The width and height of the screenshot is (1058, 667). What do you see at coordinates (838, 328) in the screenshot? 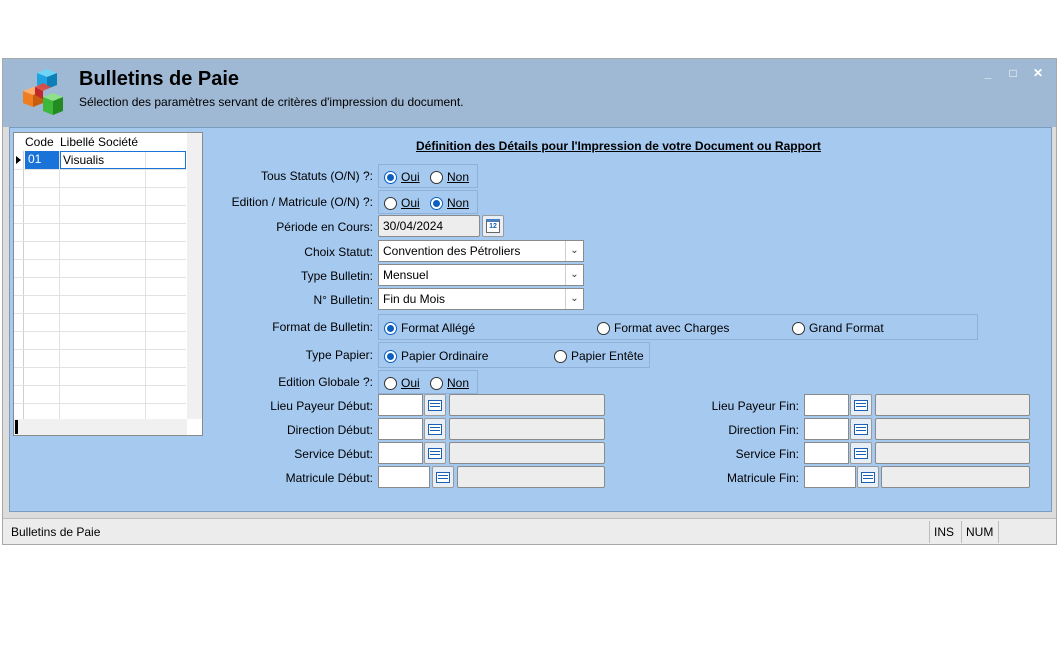
I see `grand-format-radio: Grand Format` at bounding box center [838, 328].